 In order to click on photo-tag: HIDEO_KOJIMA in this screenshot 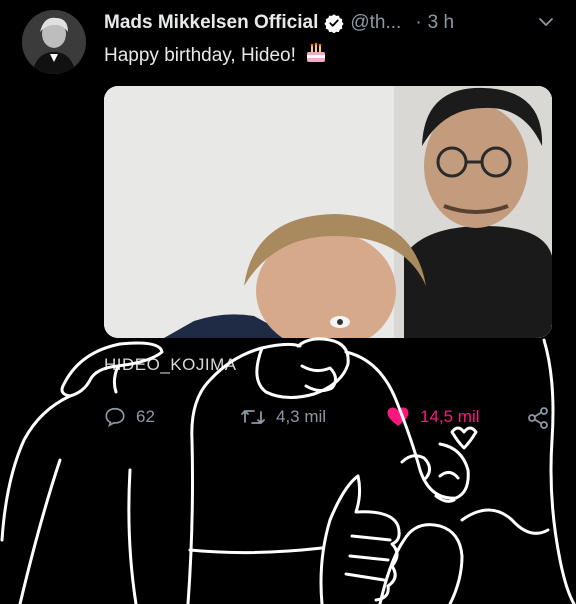, I will do `click(170, 365)`.